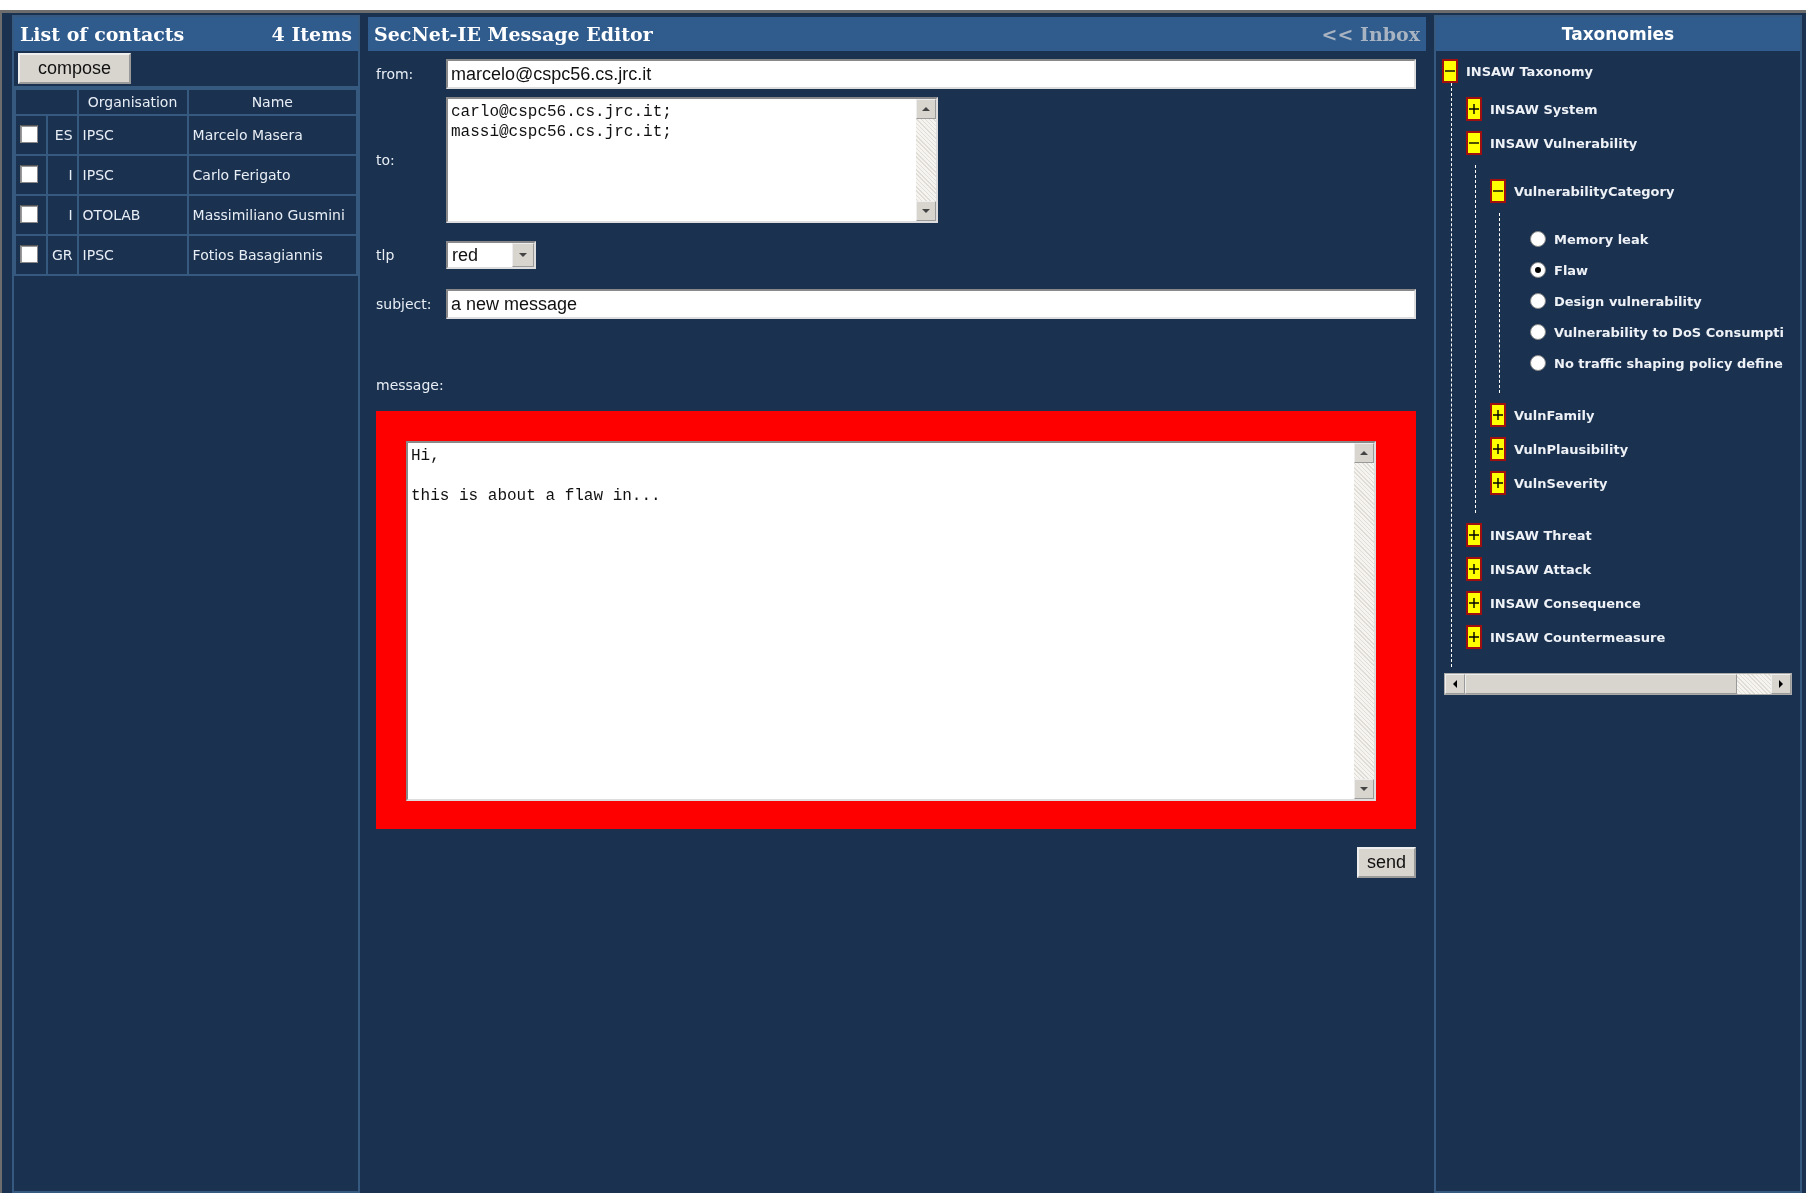 The image size is (1806, 1193). Describe the element at coordinates (1571, 449) in the screenshot. I see `tree-node-label: VulnPlausibility` at that location.